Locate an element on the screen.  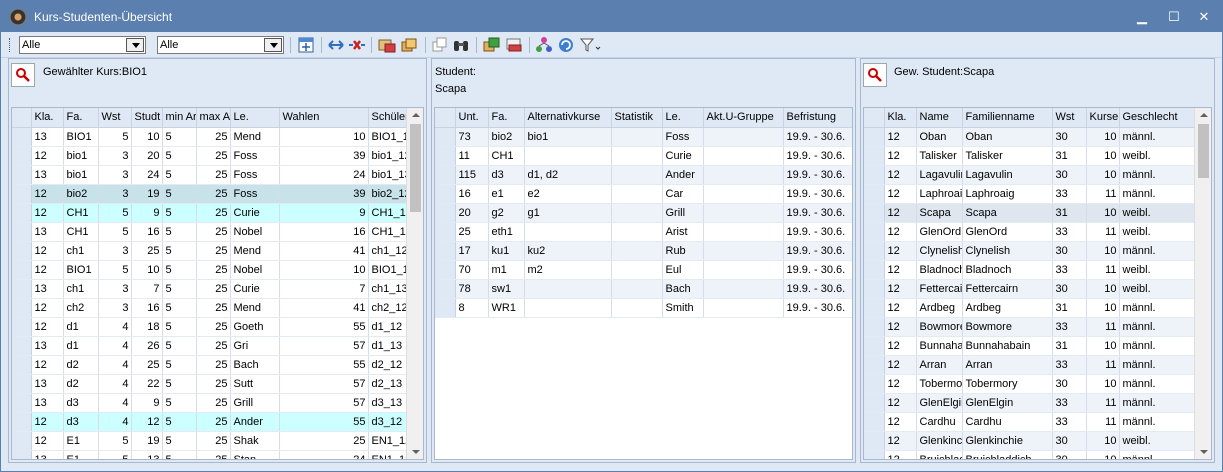
table-cell: Talisker is located at coordinates (939, 156).